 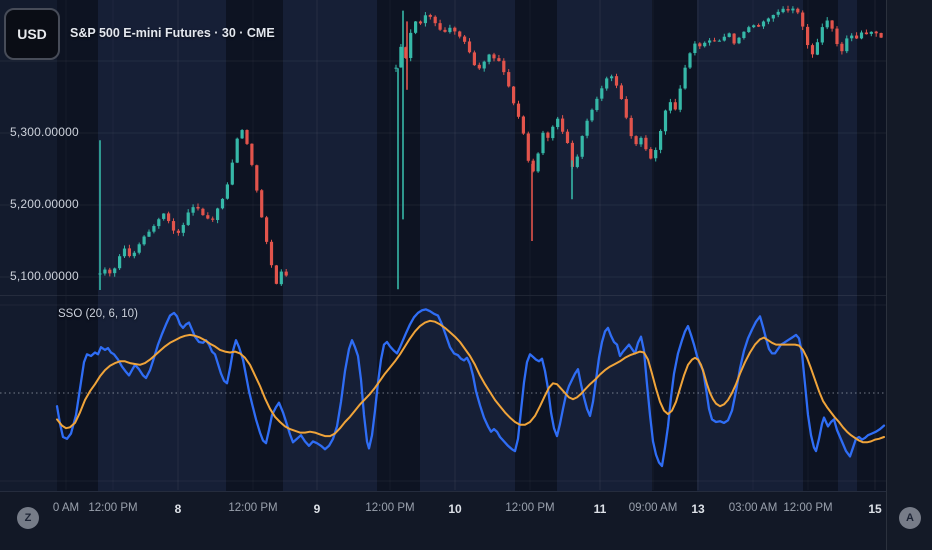 I want to click on right-price-scale: 1.000000.00000-1.00000, so click(x=909, y=275).